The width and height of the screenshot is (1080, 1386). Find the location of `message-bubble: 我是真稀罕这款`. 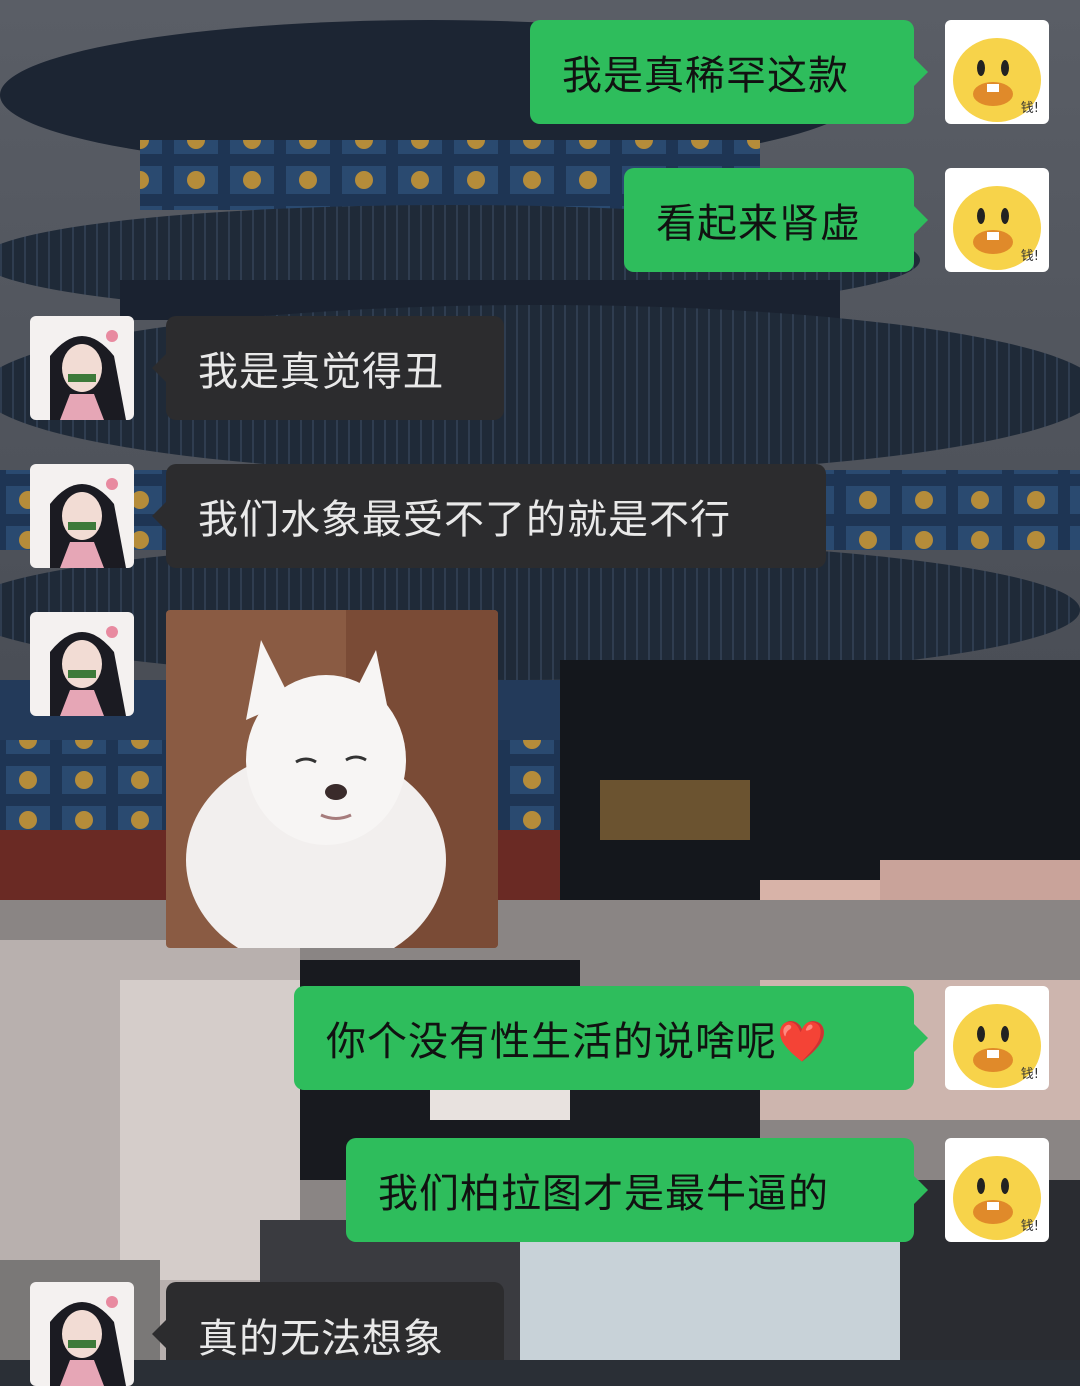

message-bubble: 我是真稀罕这款 is located at coordinates (729, 72).